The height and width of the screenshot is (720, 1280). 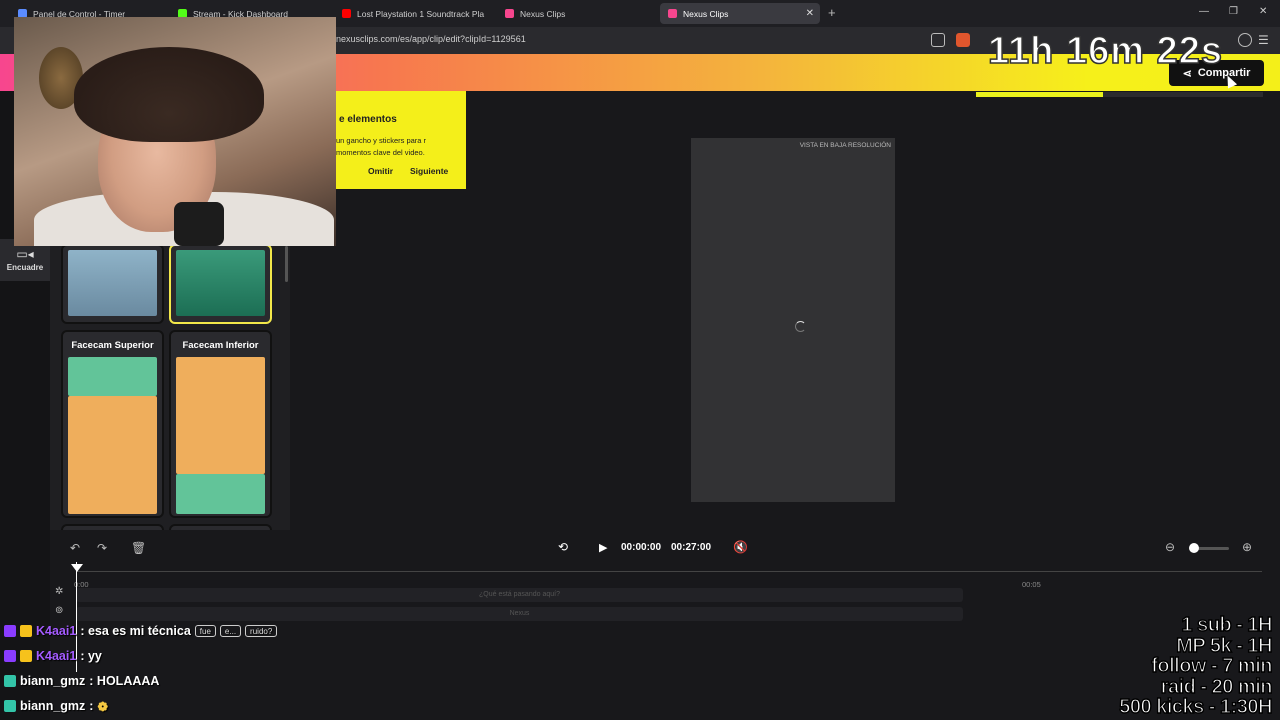 What do you see at coordinates (641, 547) in the screenshot?
I see `current-time: 00:00:00` at bounding box center [641, 547].